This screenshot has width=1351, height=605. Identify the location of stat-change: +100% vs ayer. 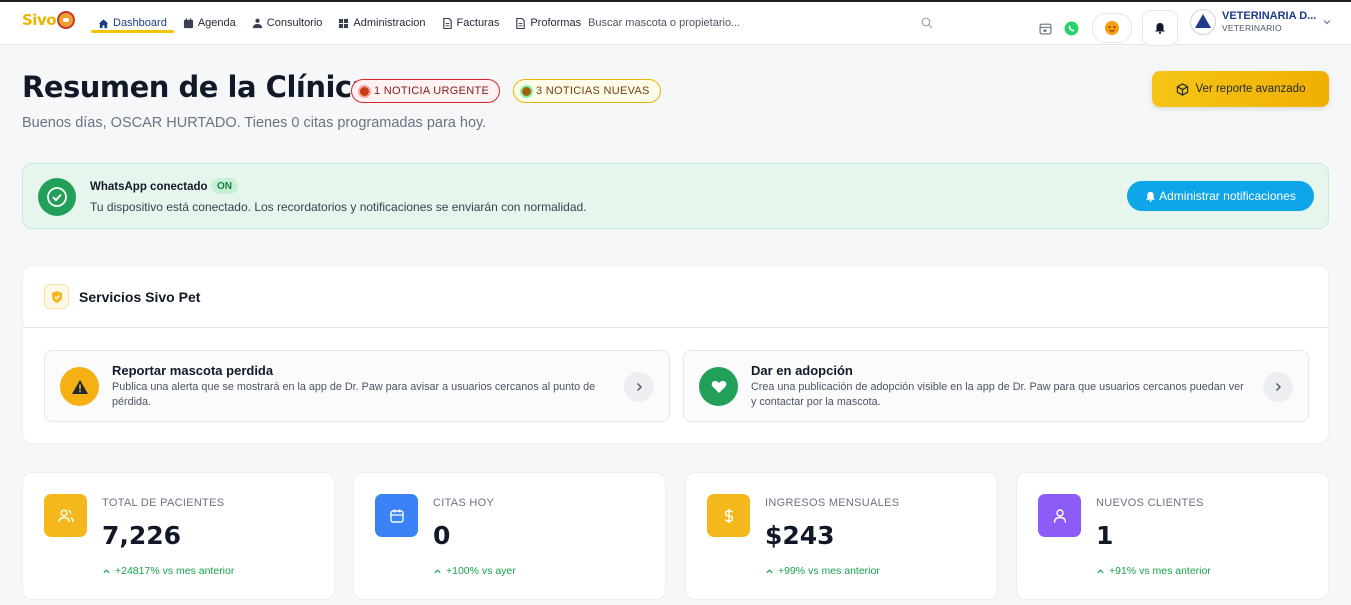
(474, 571).